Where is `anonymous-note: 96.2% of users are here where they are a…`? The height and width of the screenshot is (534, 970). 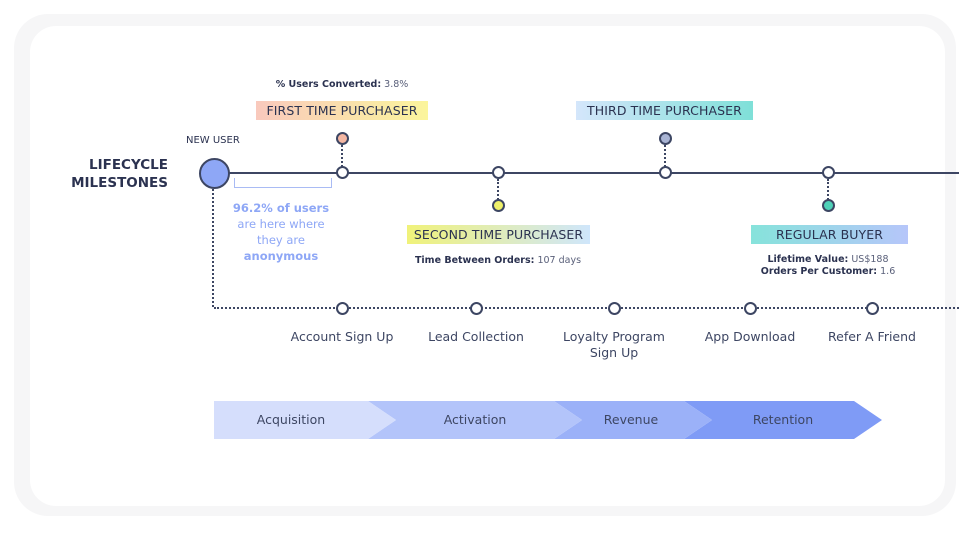
anonymous-note: 96.2% of users are here where they are a… is located at coordinates (281, 232).